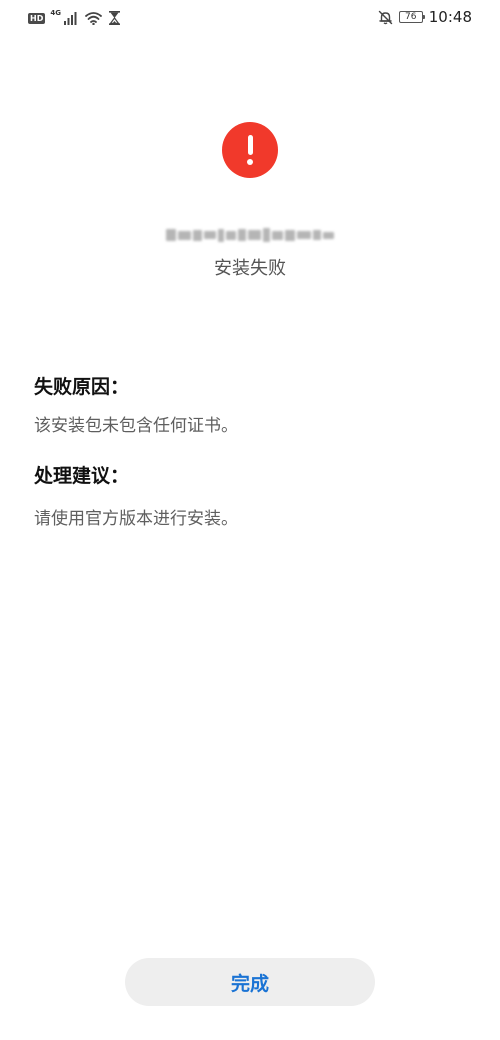 The width and height of the screenshot is (500, 1040). What do you see at coordinates (250, 268) in the screenshot?
I see `install-status-text: 安装失败` at bounding box center [250, 268].